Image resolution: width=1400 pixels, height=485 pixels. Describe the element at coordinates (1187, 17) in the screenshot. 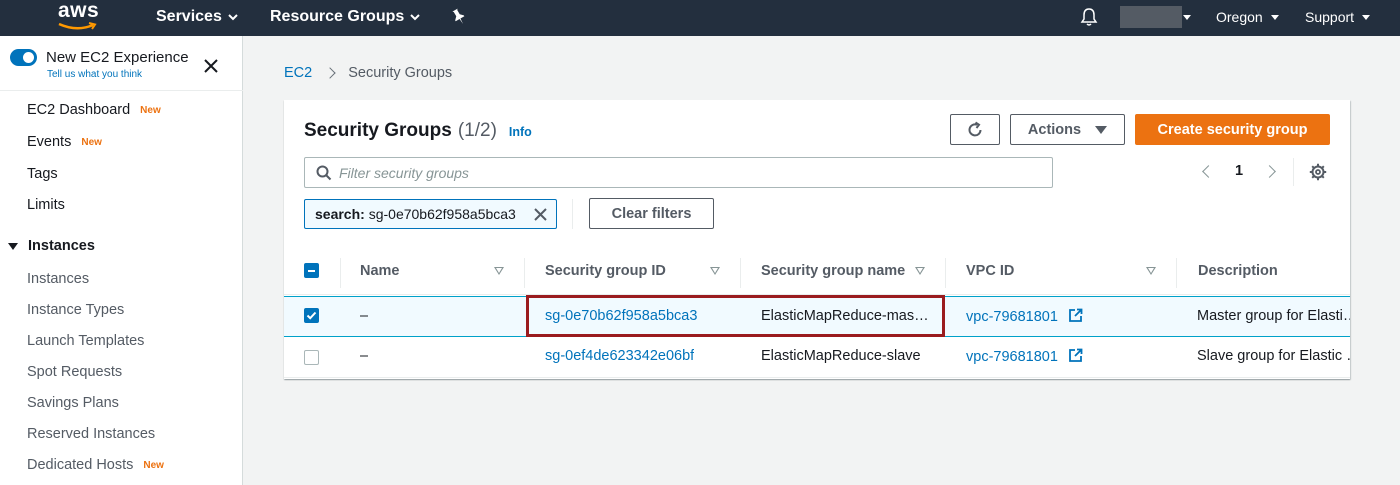

I see `account-caret-icon` at that location.